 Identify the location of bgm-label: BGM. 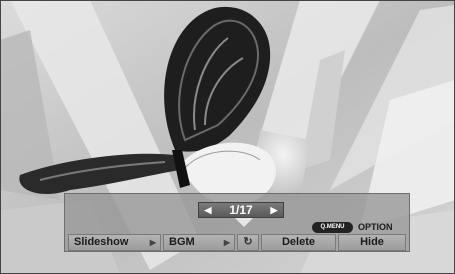
(182, 242).